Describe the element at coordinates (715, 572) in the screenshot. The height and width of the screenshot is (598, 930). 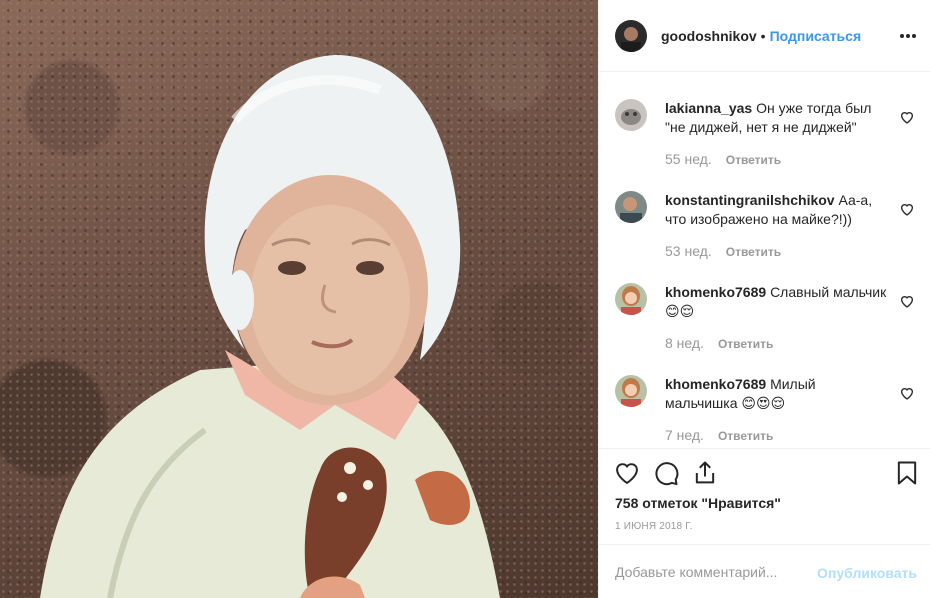
I see `add-comment-input` at that location.